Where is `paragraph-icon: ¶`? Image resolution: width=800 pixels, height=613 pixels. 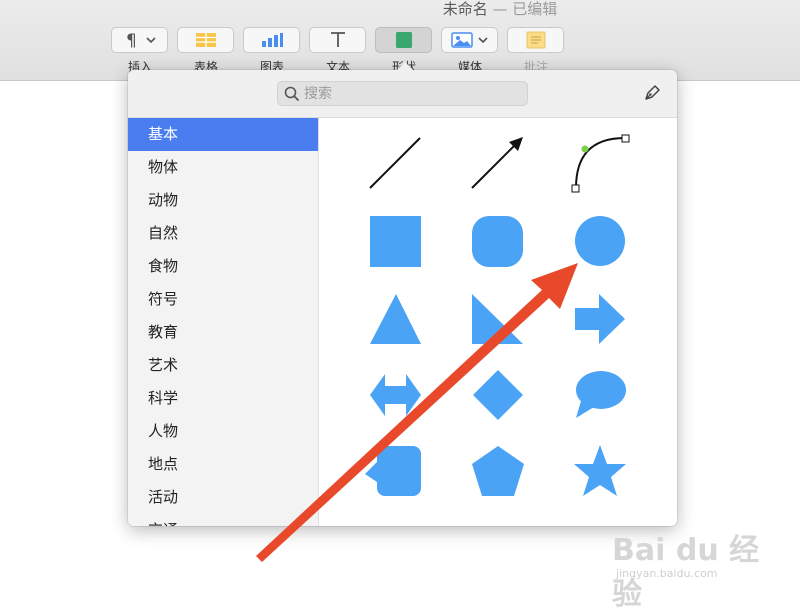
paragraph-icon: ¶ is located at coordinates (141, 40).